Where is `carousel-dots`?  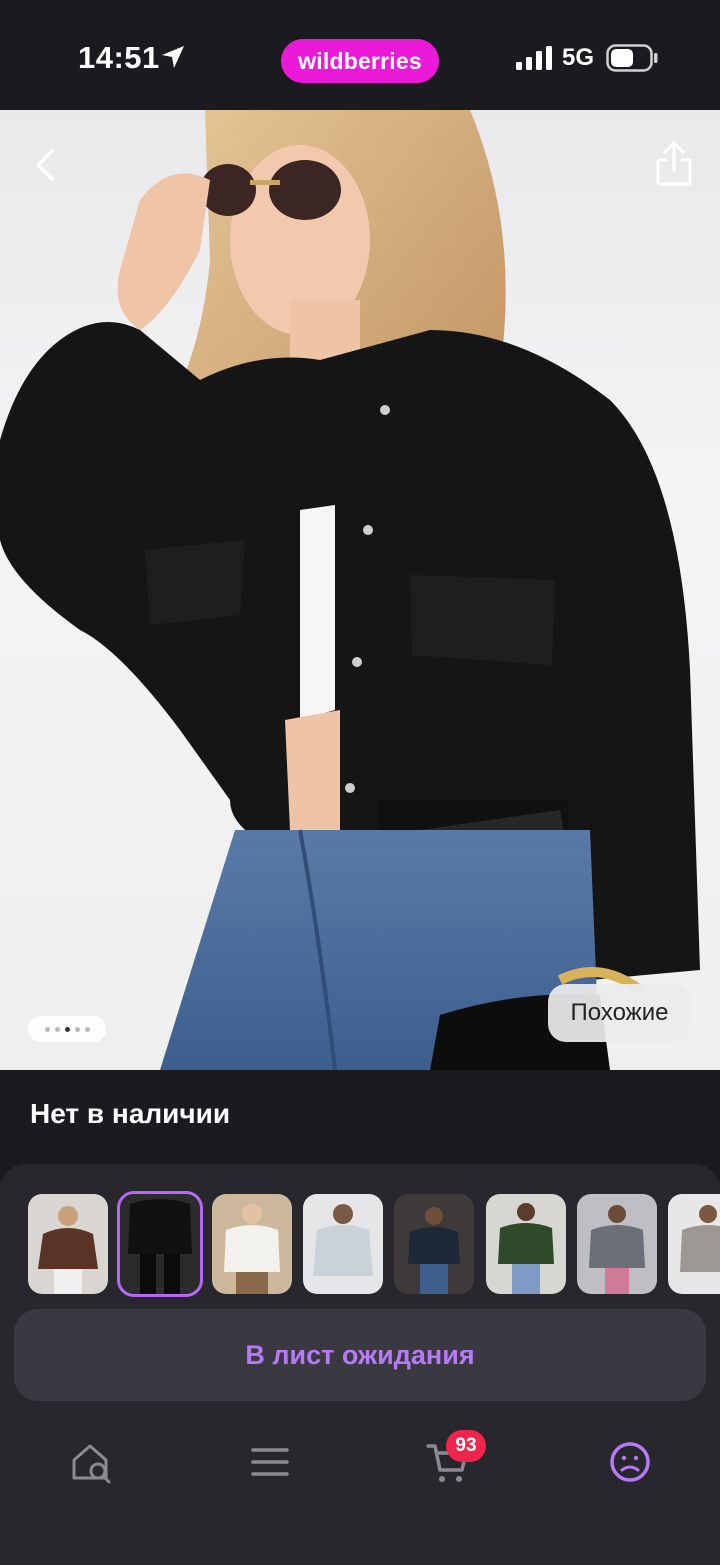
carousel-dots is located at coordinates (67, 1029).